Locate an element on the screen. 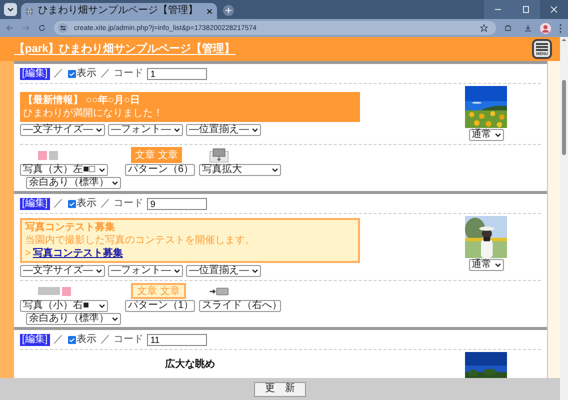 The width and height of the screenshot is (568, 400). tab-title: ひまわり畑サンプルページ【管理】 is located at coordinates (118, 11).